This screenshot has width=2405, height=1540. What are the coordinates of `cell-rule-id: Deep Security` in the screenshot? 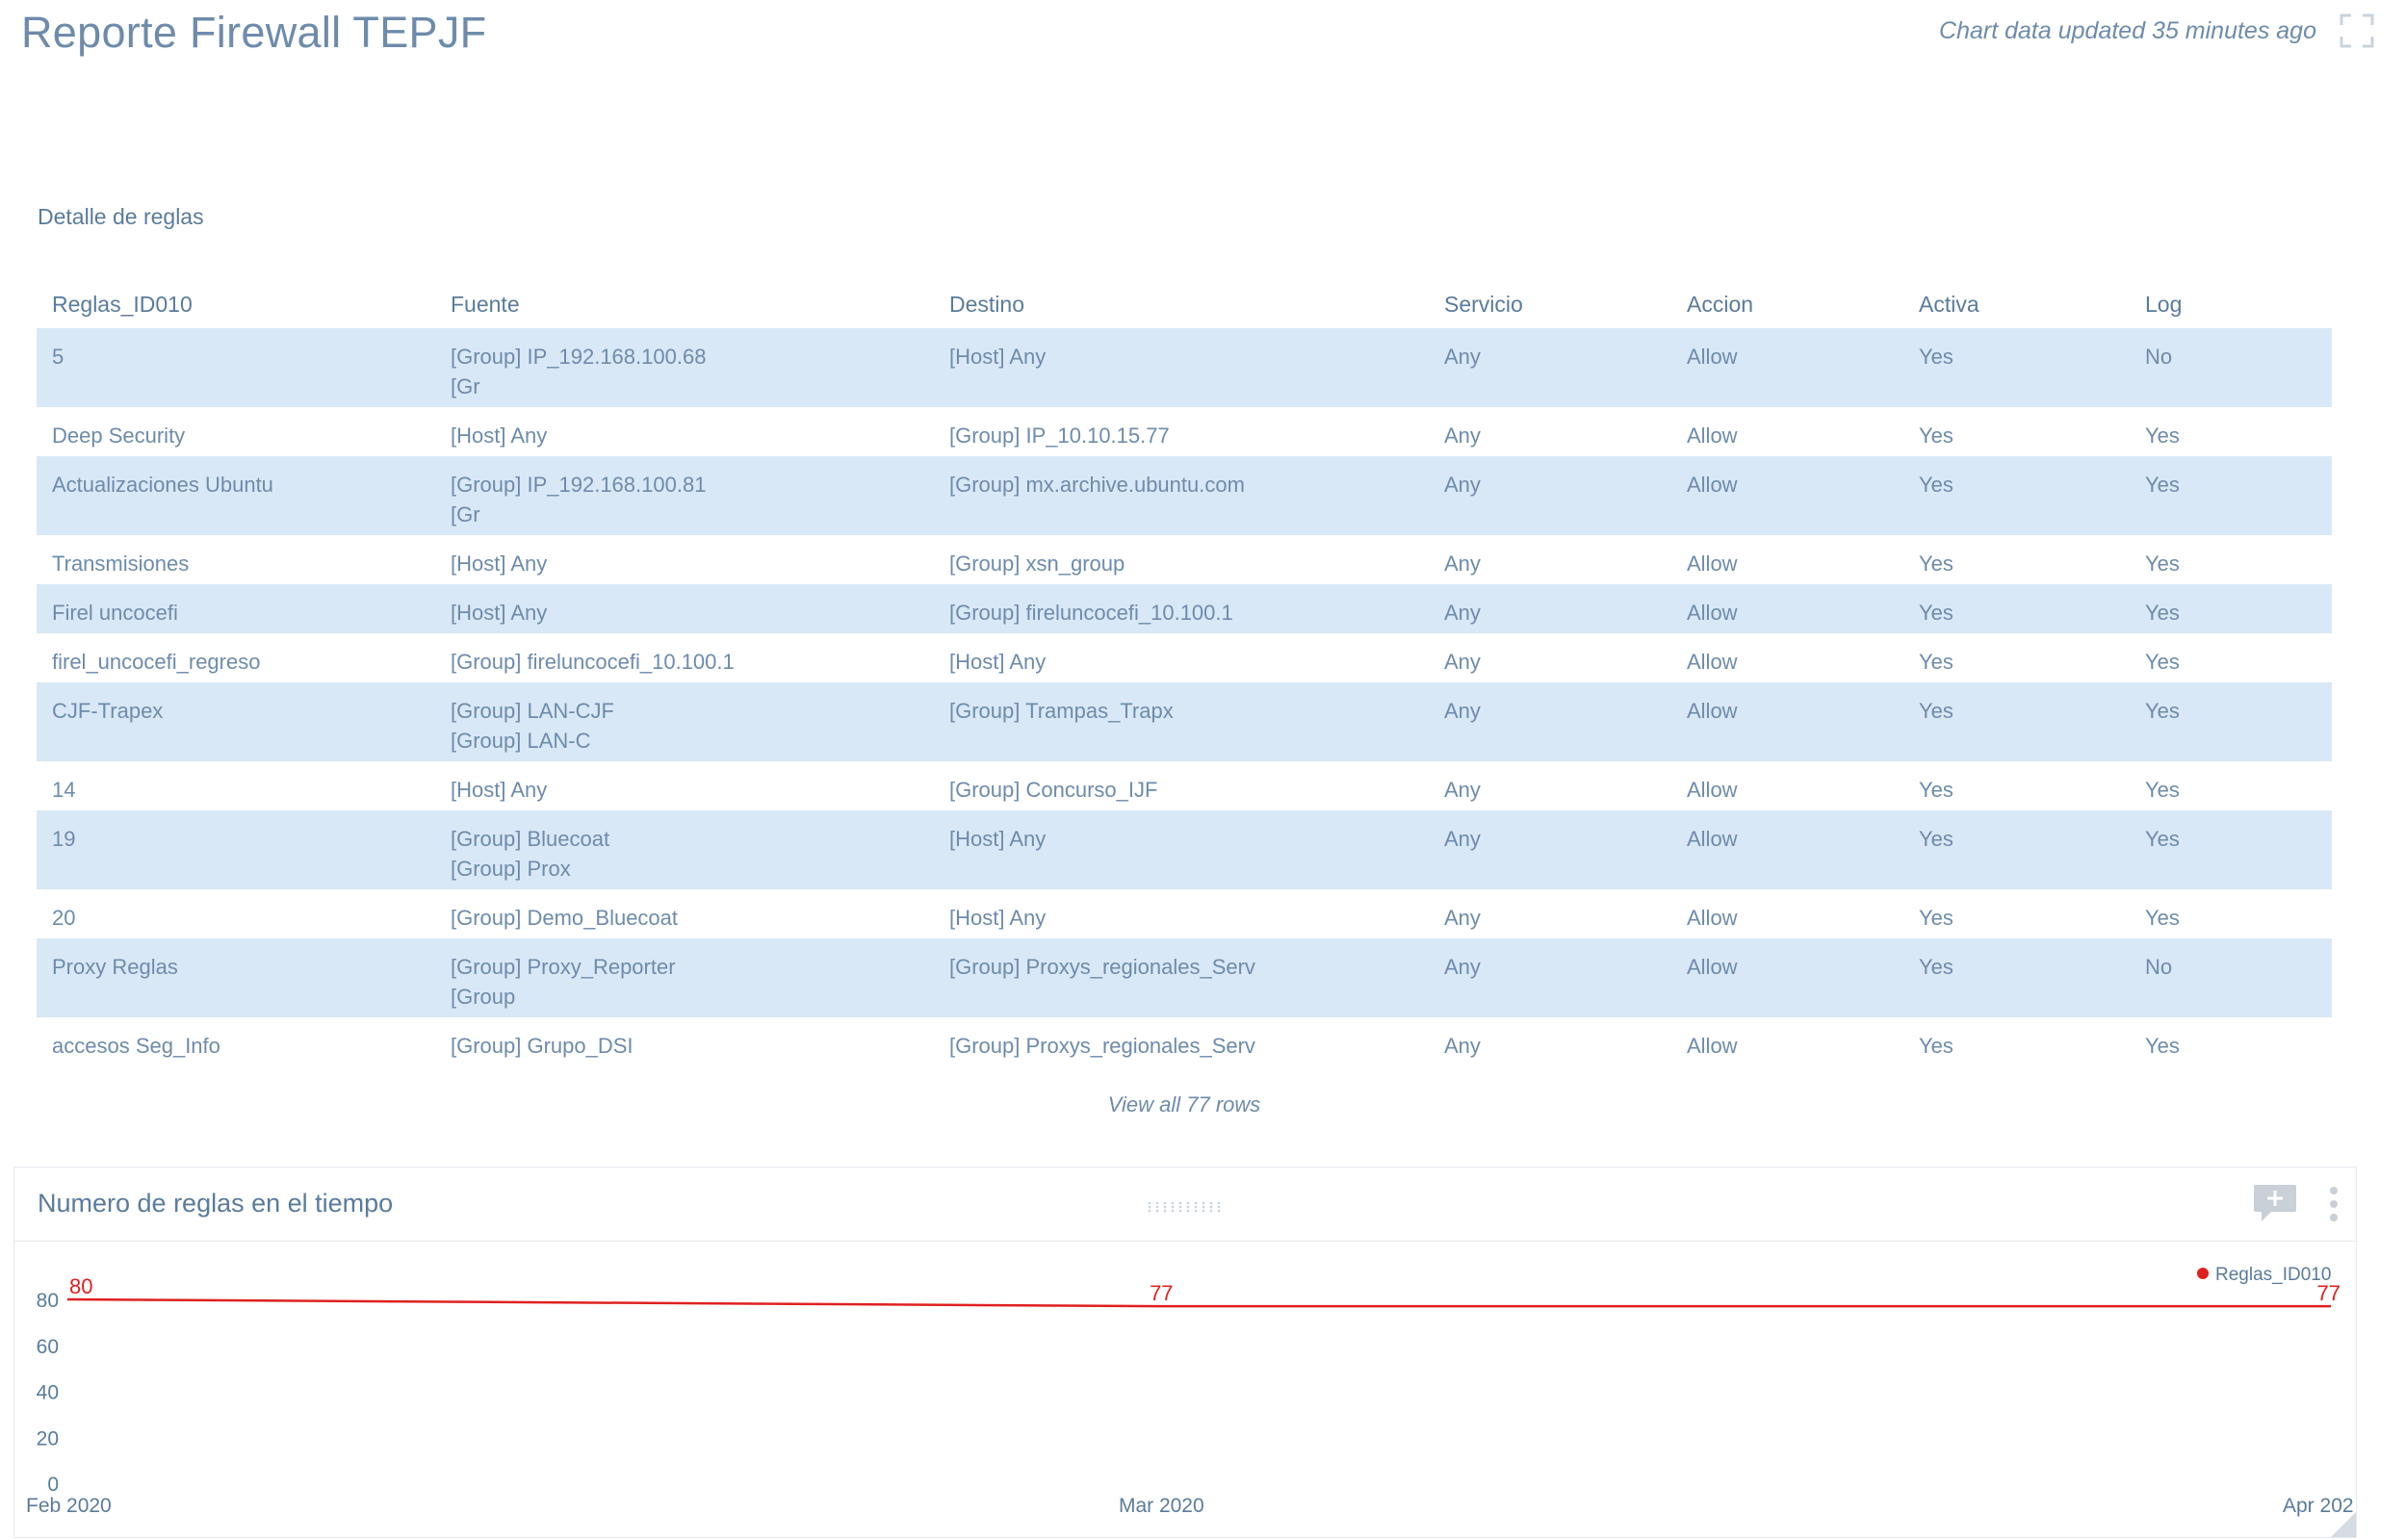 It's located at (119, 436).